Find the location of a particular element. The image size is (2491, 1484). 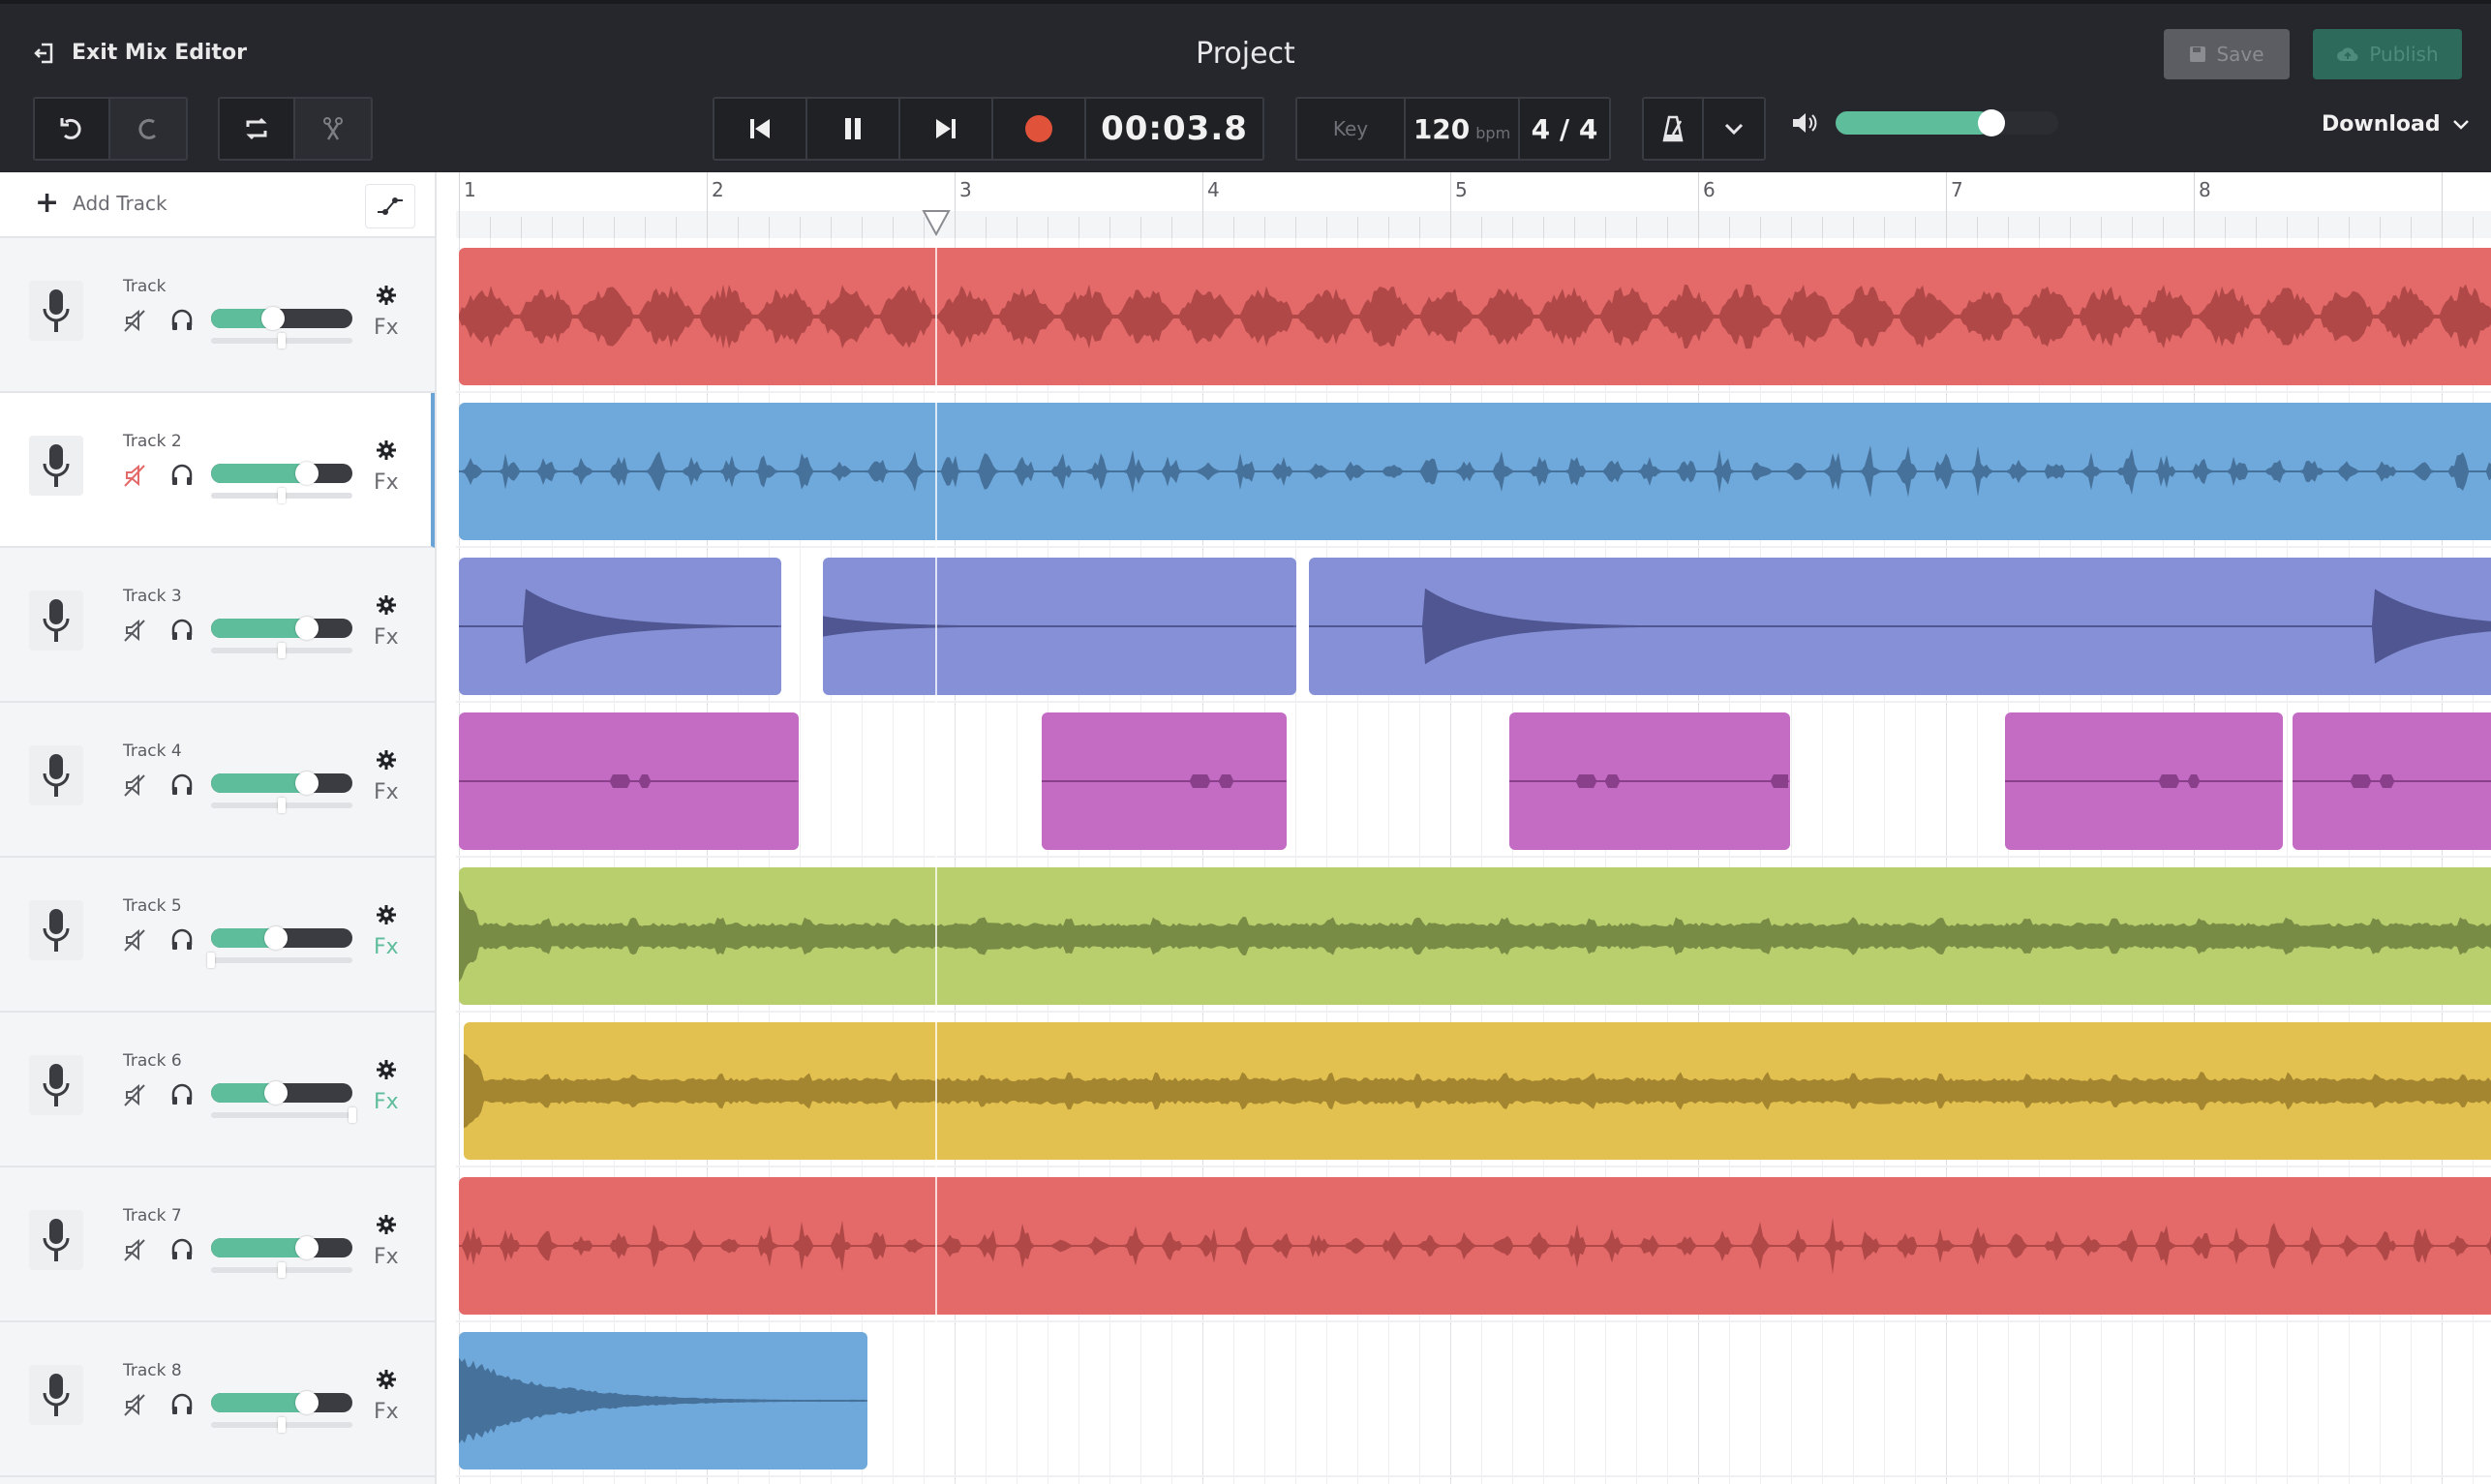

track-header: Track 2 Fx is located at coordinates (217, 470).